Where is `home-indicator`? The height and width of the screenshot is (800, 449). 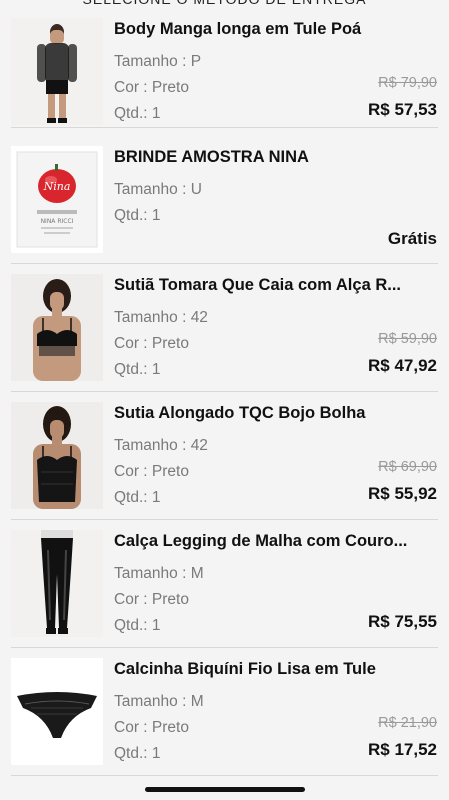 home-indicator is located at coordinates (225, 789).